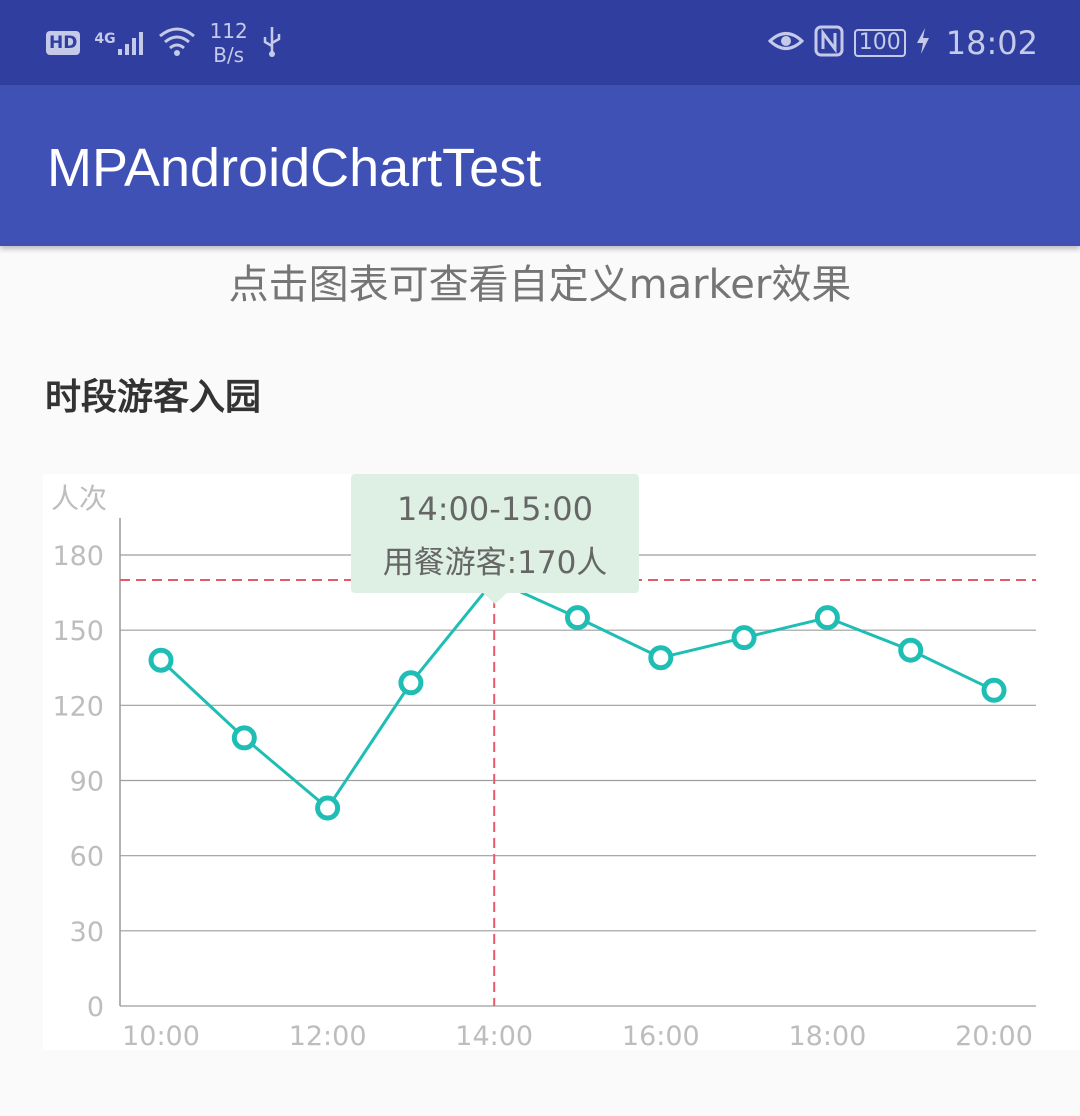 Image resolution: width=1080 pixels, height=1116 pixels. Describe the element at coordinates (95, 1007) in the screenshot. I see `y-tick-label: 0` at that location.